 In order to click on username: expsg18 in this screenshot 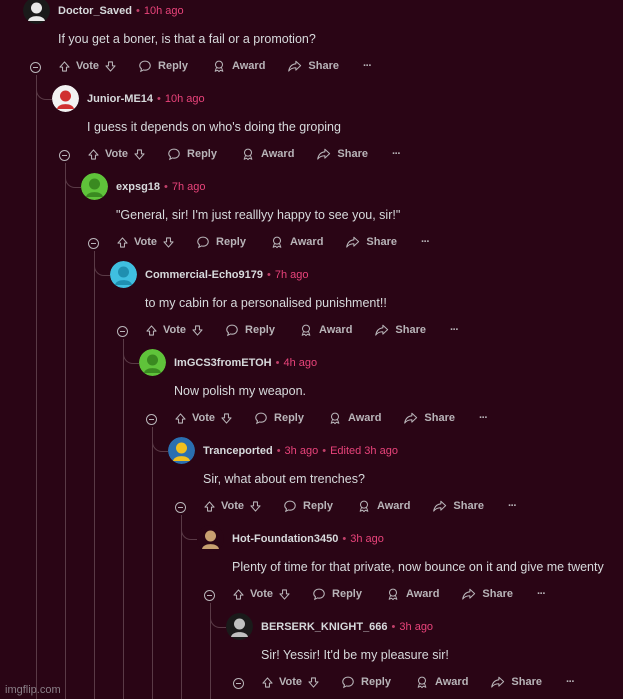, I will do `click(138, 187)`.